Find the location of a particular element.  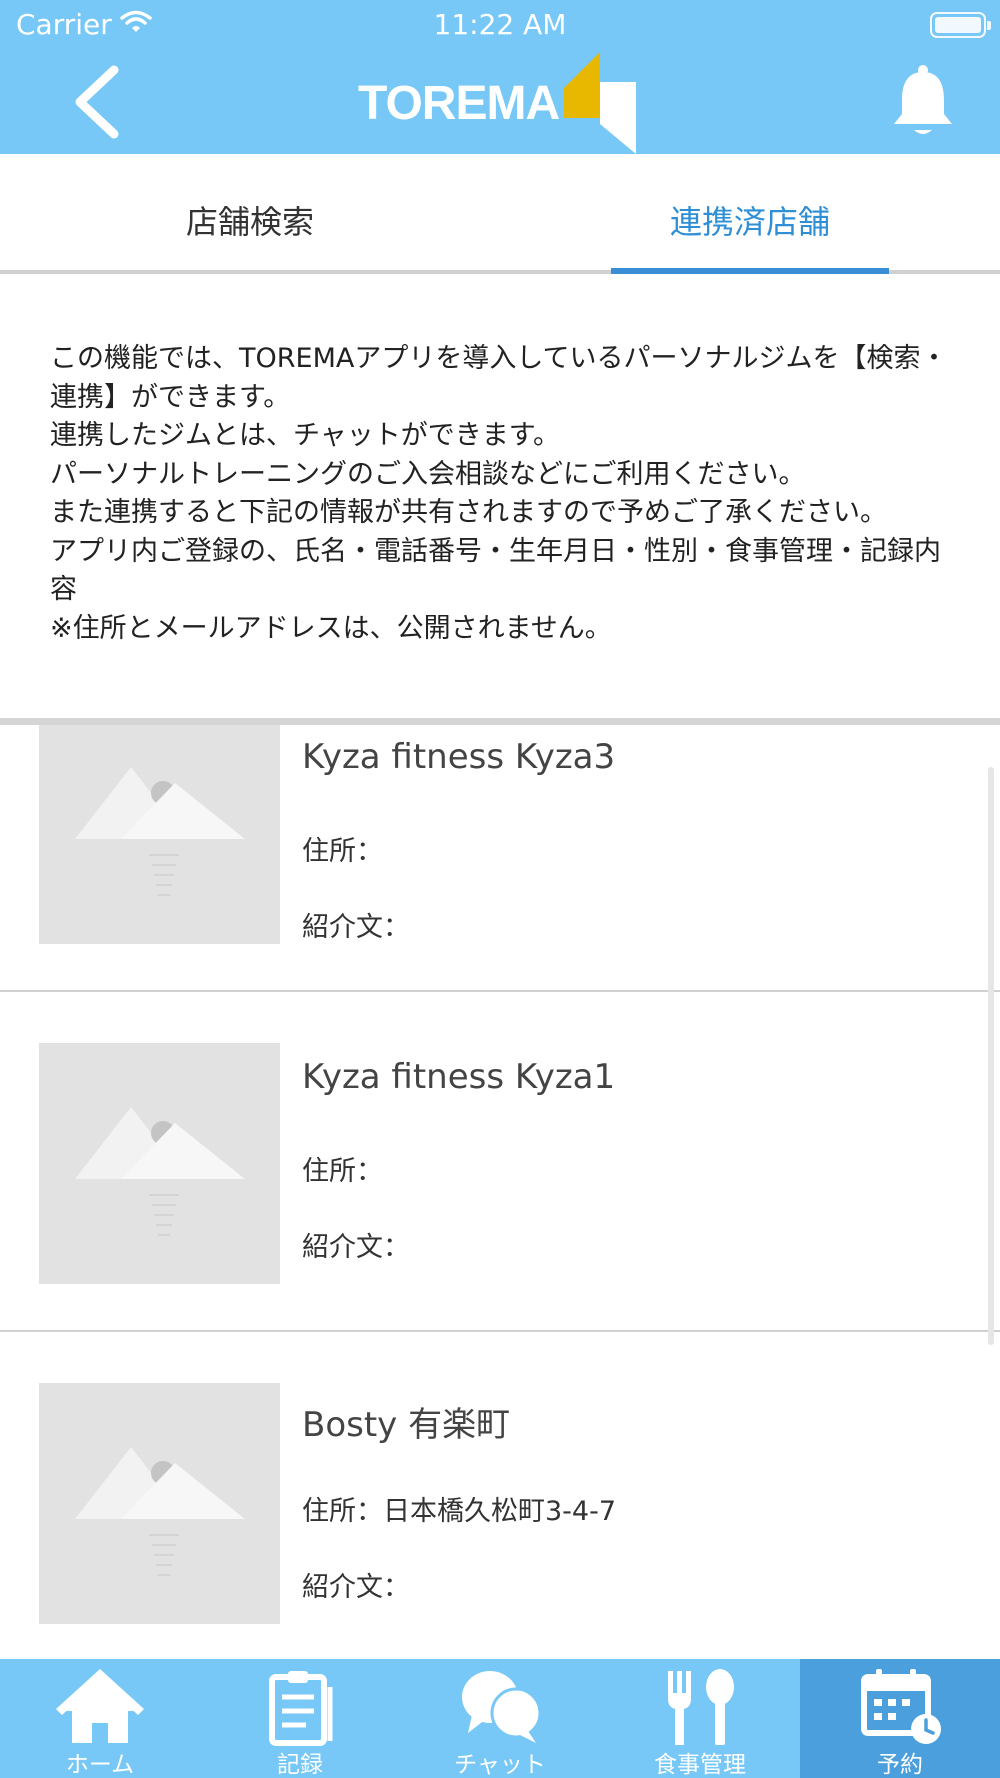

nav-record: 記録 is located at coordinates (300, 1718).